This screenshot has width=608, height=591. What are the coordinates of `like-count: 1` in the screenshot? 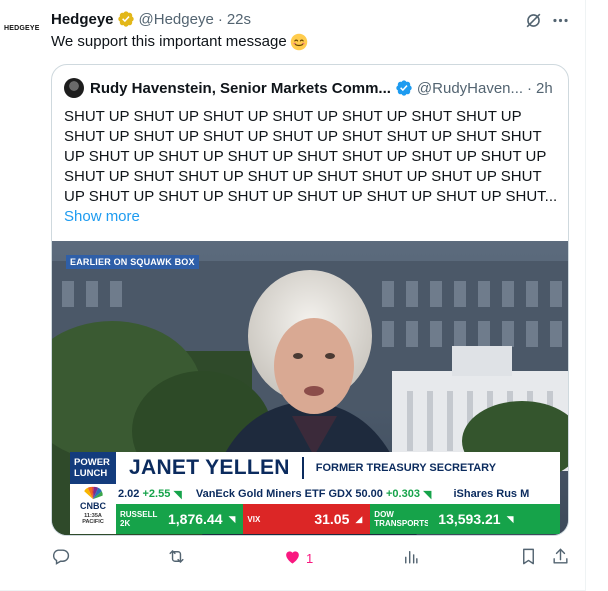 It's located at (310, 558).